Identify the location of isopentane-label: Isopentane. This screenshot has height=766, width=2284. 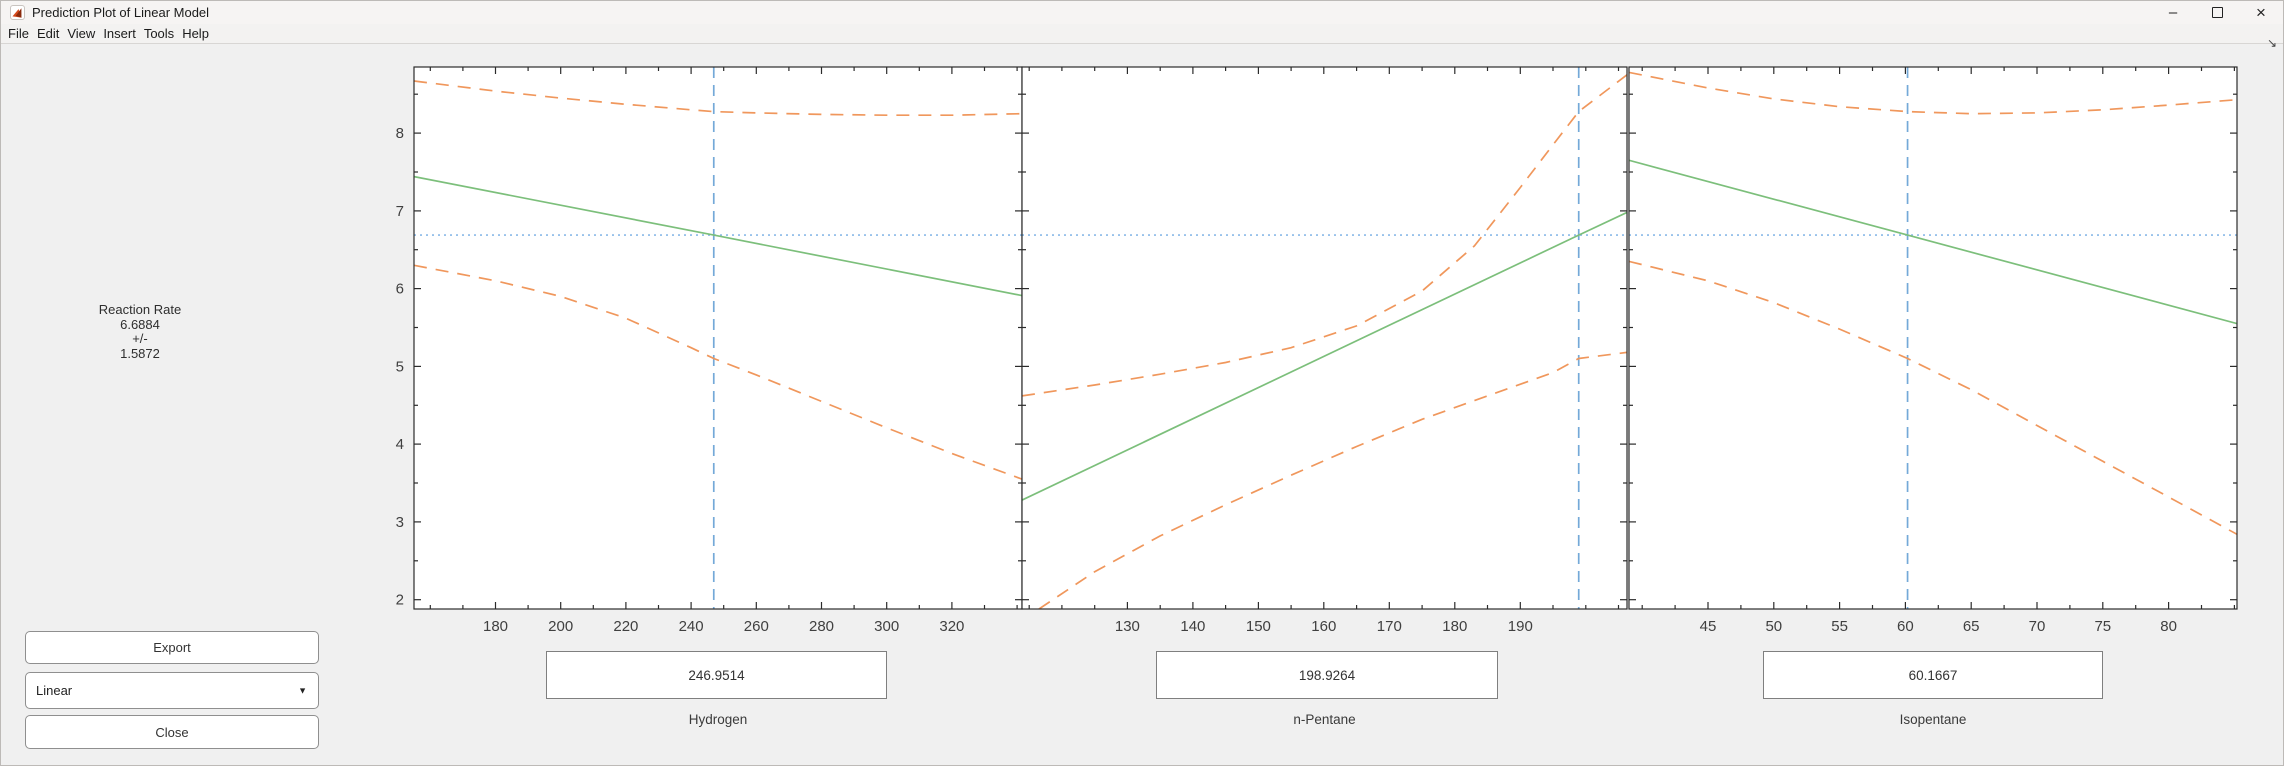
(1933, 719).